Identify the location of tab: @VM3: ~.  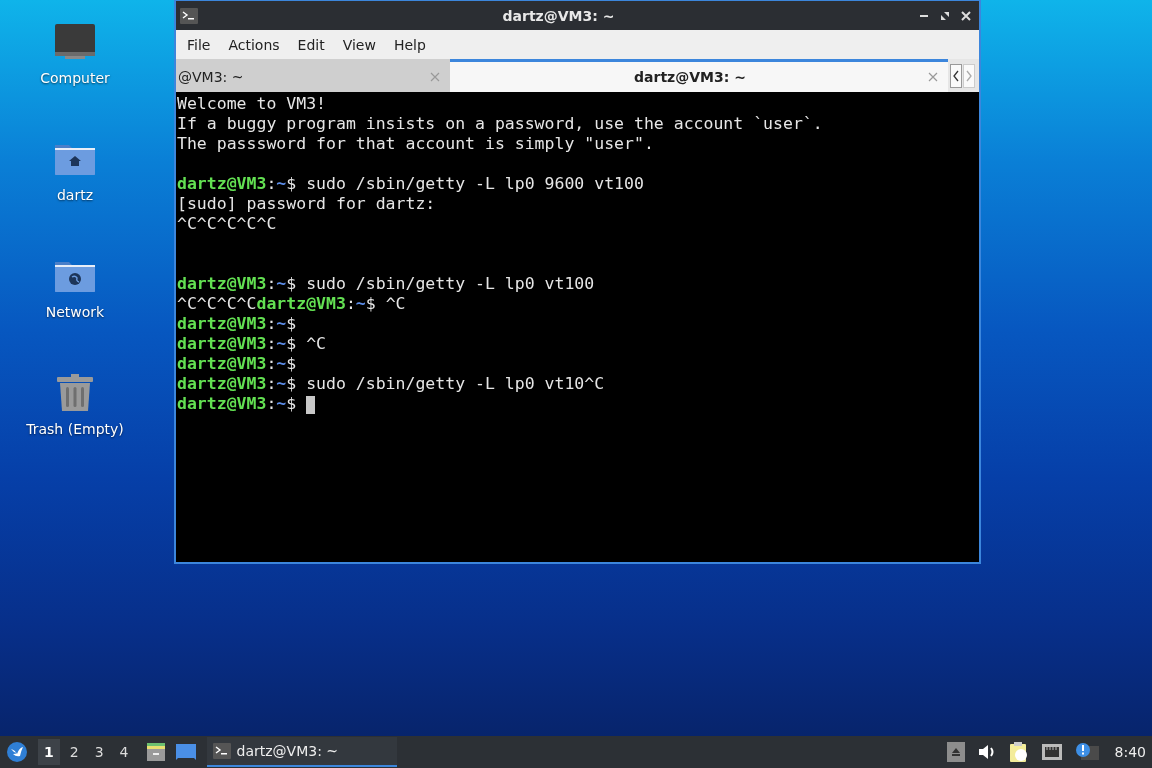
(313, 75).